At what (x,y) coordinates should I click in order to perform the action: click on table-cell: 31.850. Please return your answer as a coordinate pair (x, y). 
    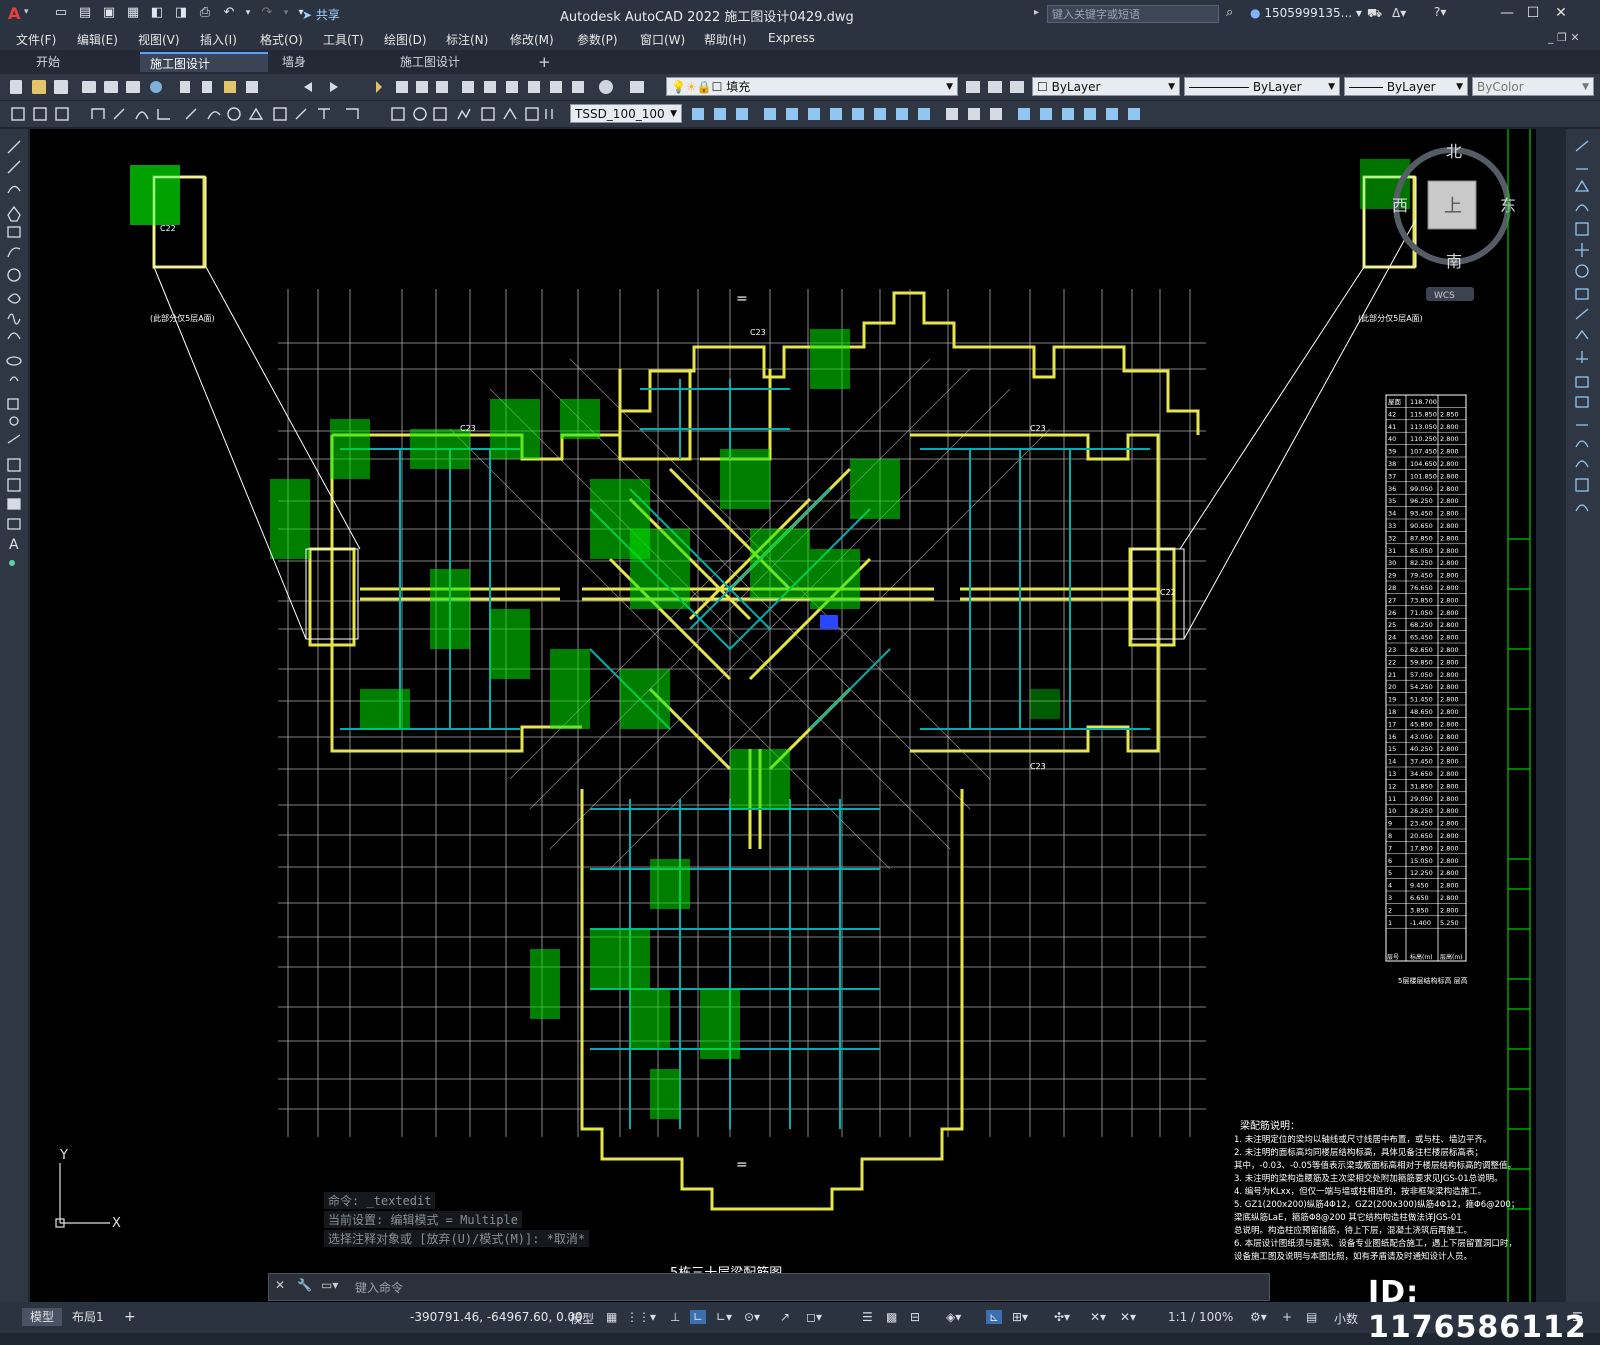
    Looking at the image, I should click on (1421, 786).